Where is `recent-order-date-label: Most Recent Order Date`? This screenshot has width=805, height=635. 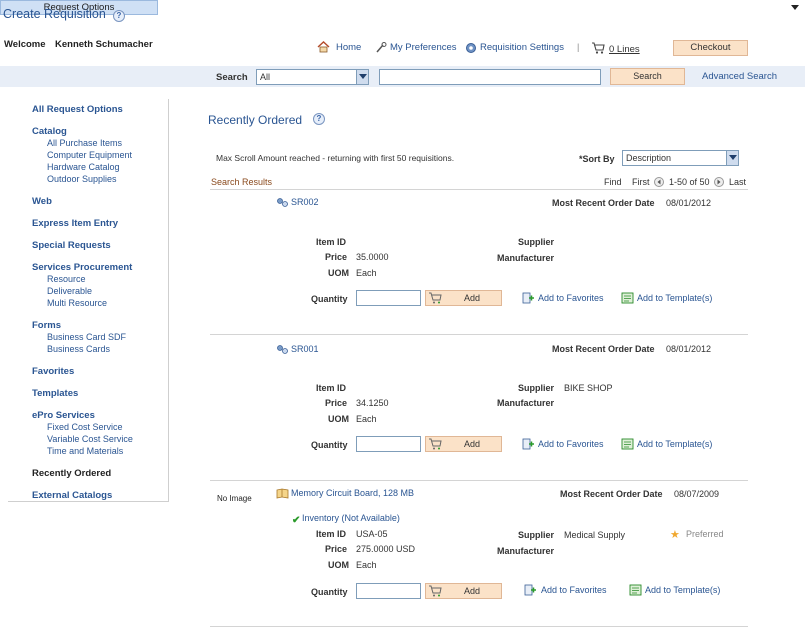 recent-order-date-label: Most Recent Order Date is located at coordinates (603, 349).